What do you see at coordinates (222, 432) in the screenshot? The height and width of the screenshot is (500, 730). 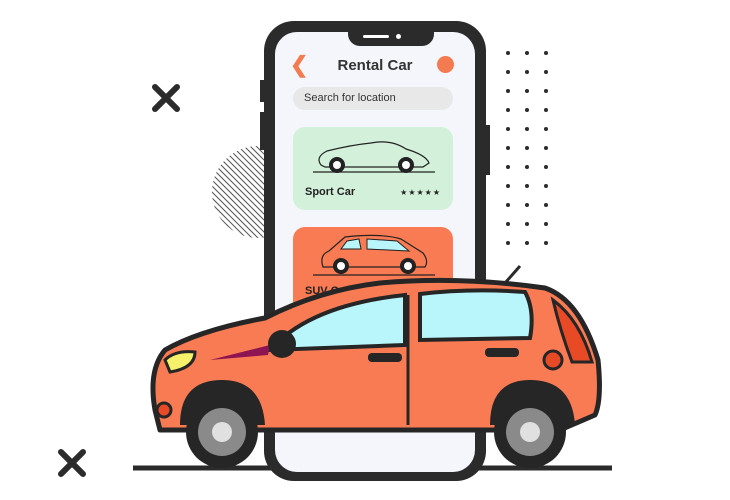 I see `front-wheel` at bounding box center [222, 432].